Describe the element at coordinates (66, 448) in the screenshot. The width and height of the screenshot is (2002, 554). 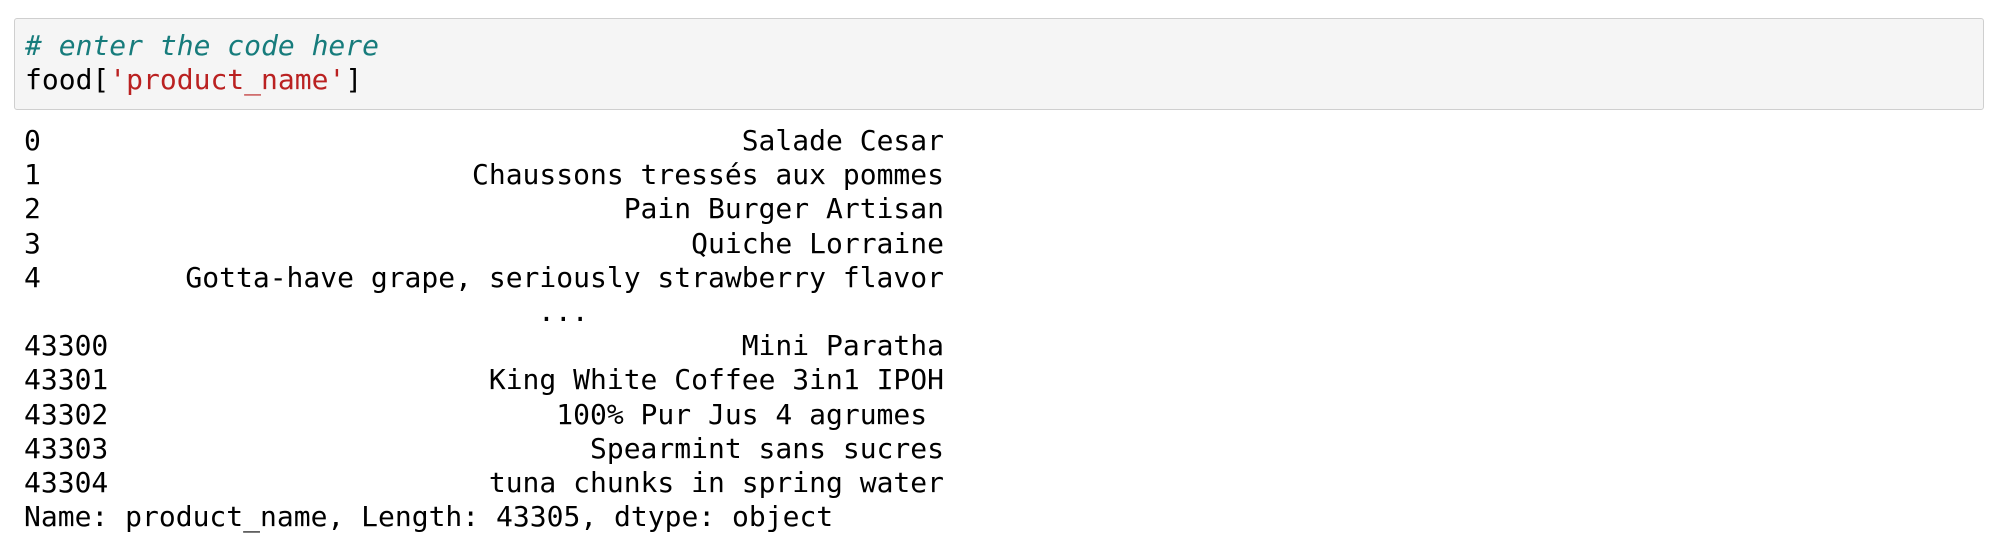
I see `row-index: 43303` at that location.